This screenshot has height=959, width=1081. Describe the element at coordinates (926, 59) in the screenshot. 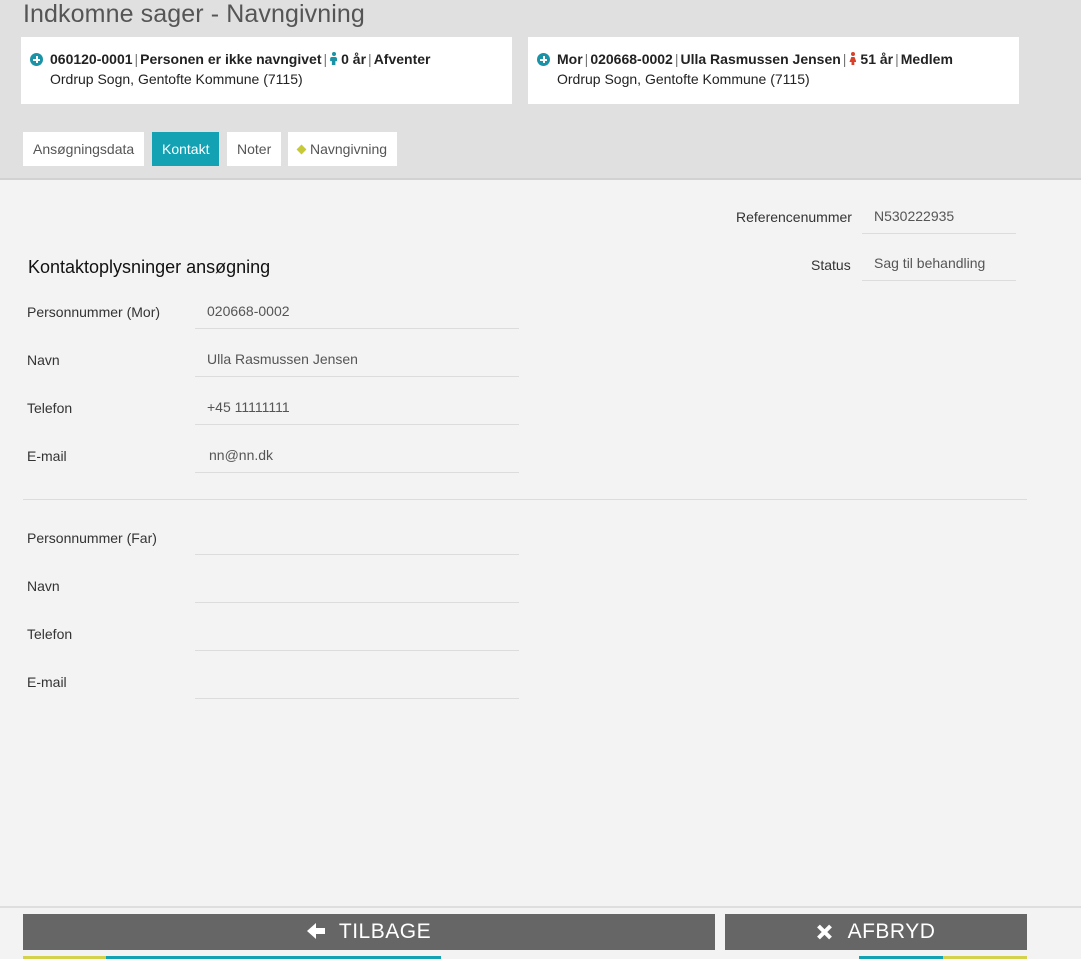

I see `mother-status: Medlem` at that location.